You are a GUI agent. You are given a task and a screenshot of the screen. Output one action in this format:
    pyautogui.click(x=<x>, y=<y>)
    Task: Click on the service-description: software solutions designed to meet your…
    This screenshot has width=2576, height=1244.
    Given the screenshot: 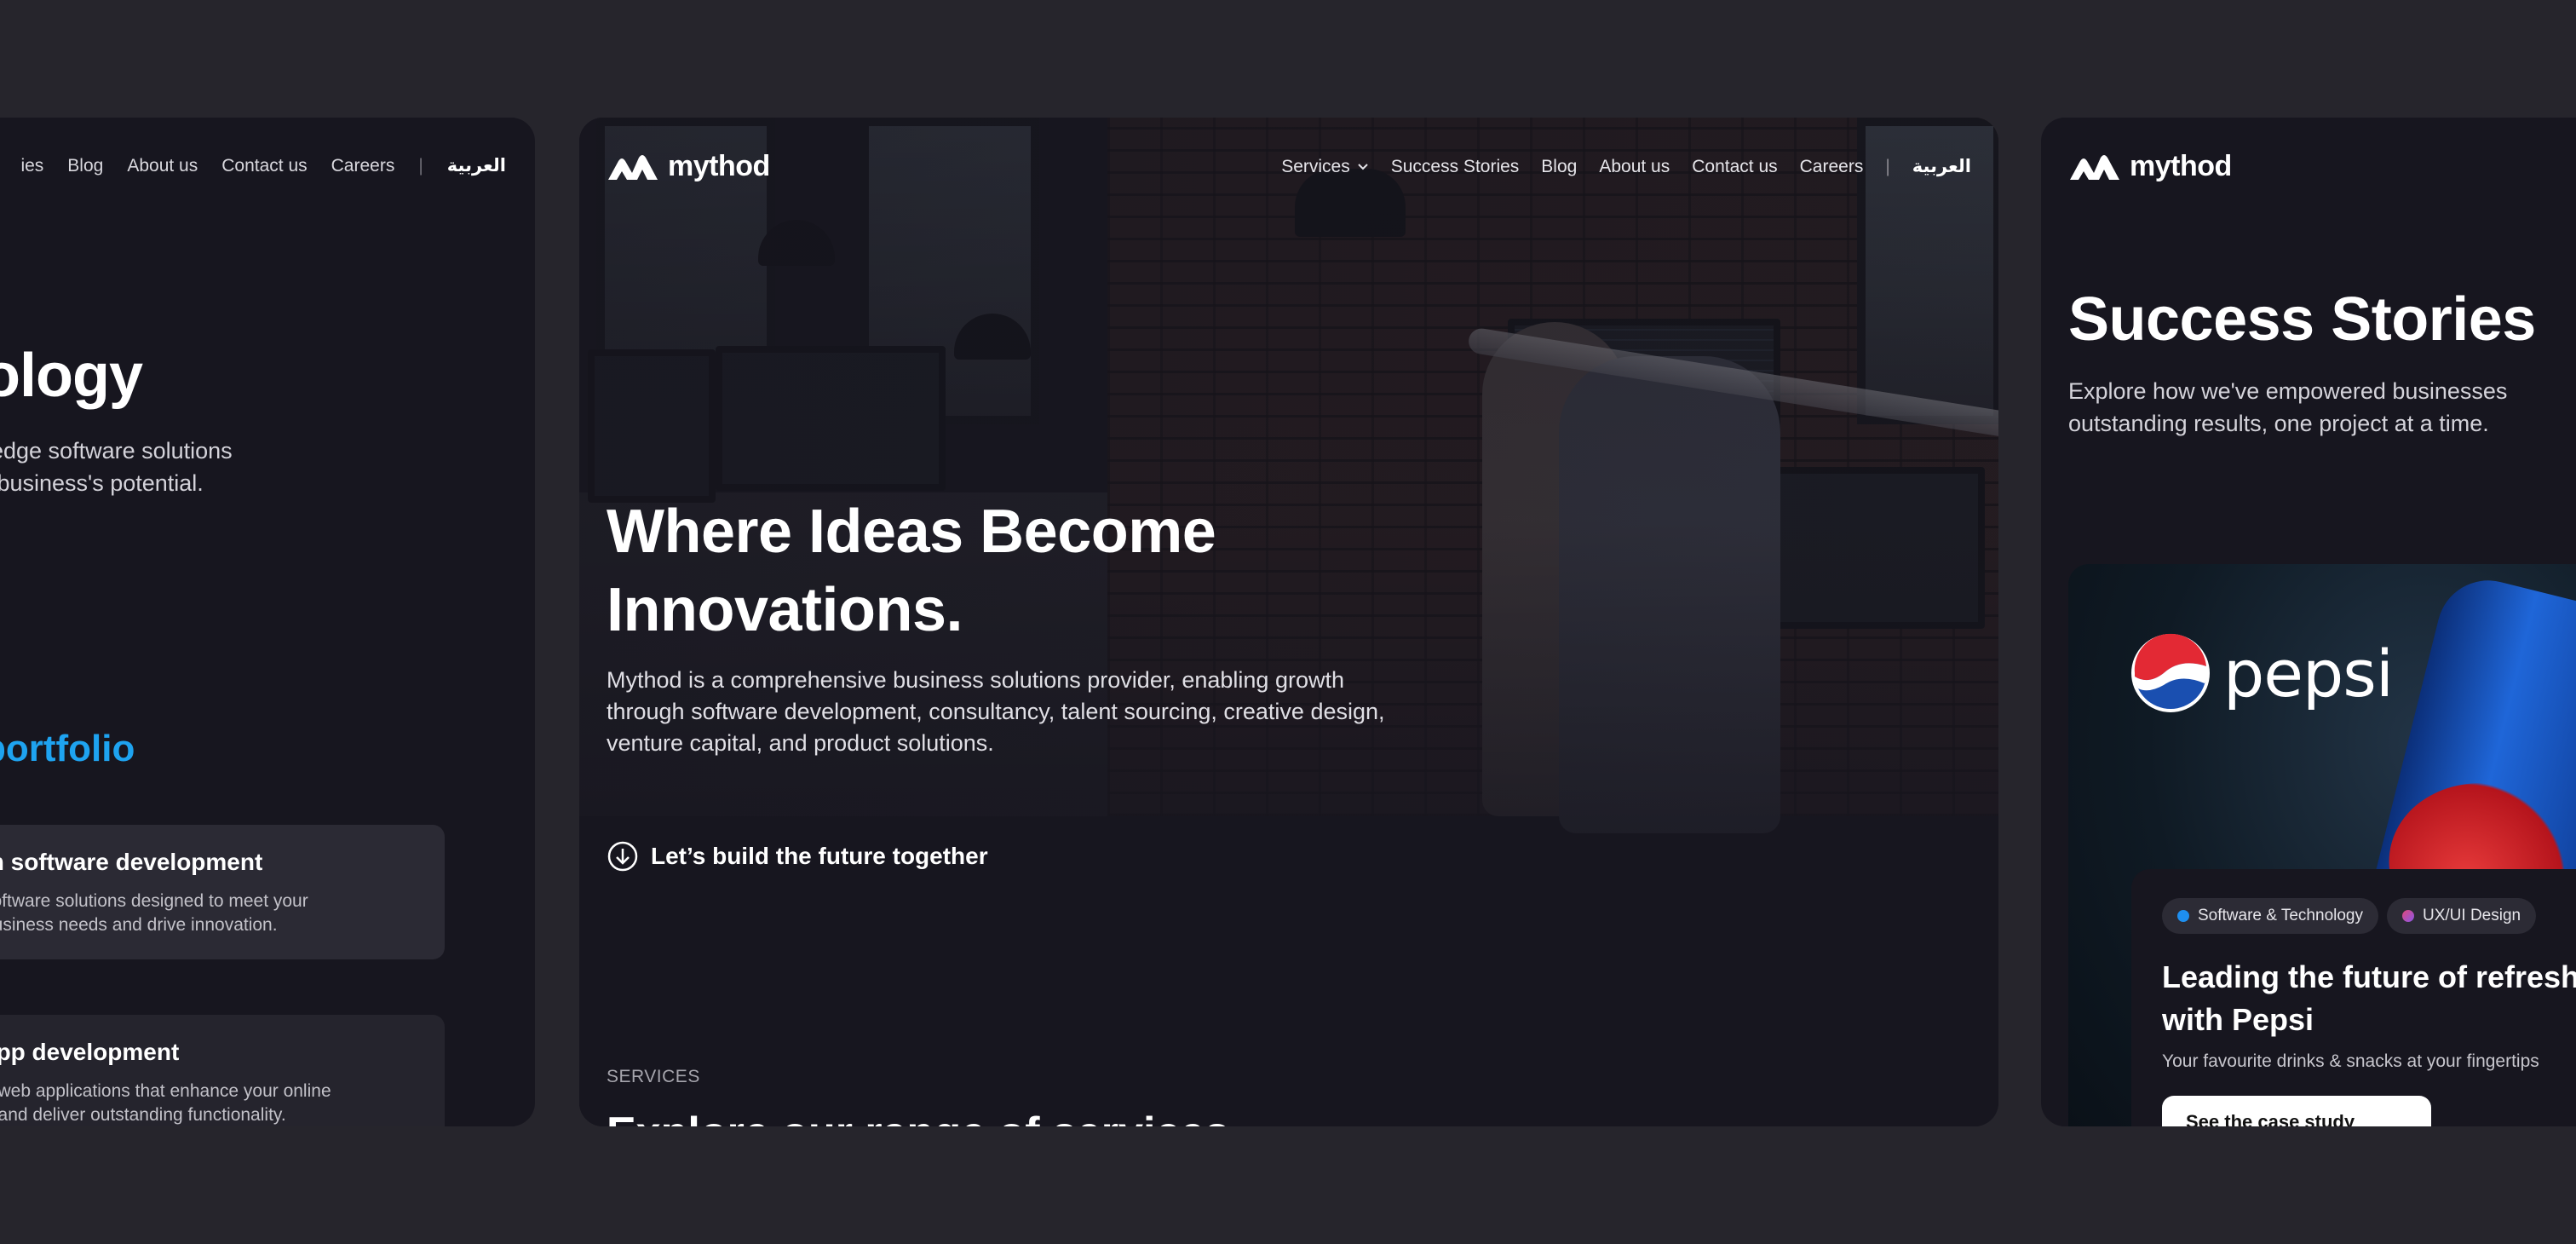 What is the action you would take?
    pyautogui.click(x=208, y=914)
    